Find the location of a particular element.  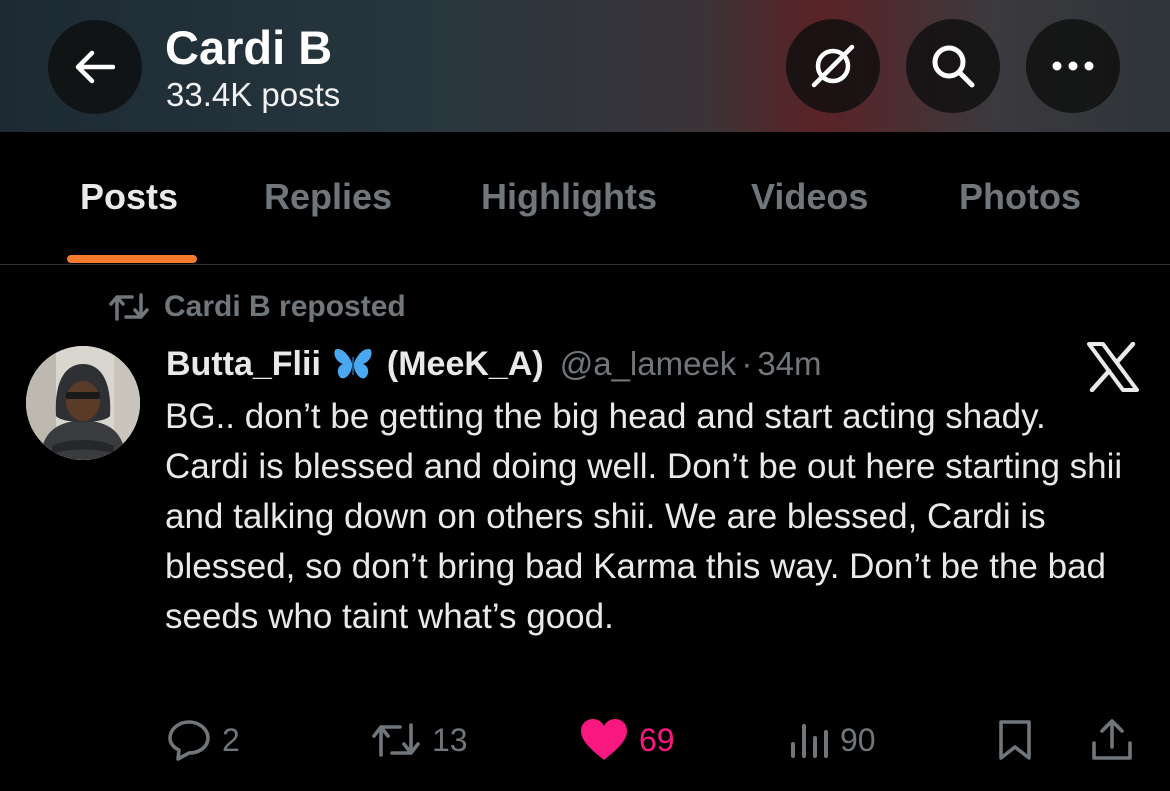

avatar-image is located at coordinates (83, 403).